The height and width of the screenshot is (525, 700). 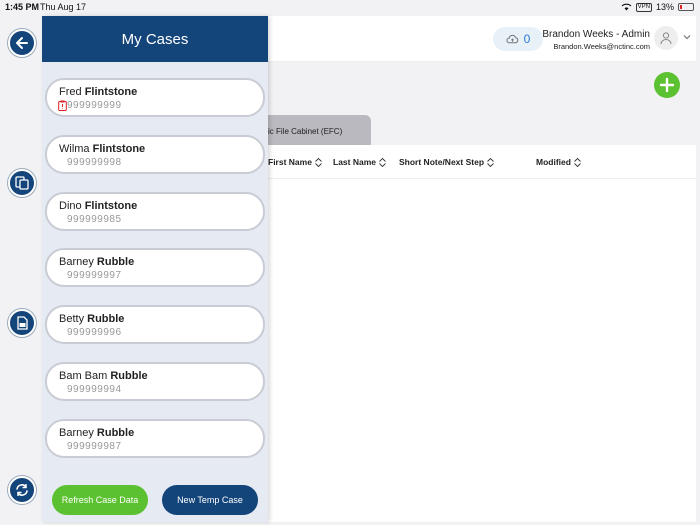 What do you see at coordinates (319, 130) in the screenshot?
I see `tab-electronic-file-cabinet: ic File Cabinet (EFC)` at bounding box center [319, 130].